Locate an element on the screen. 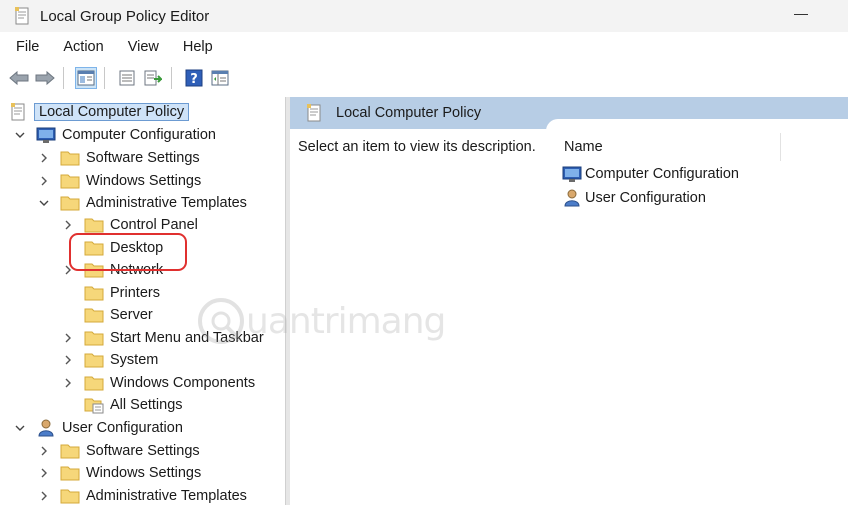 This screenshot has height=507, width=848. view-tab-area is located at coordinates (697, 126).